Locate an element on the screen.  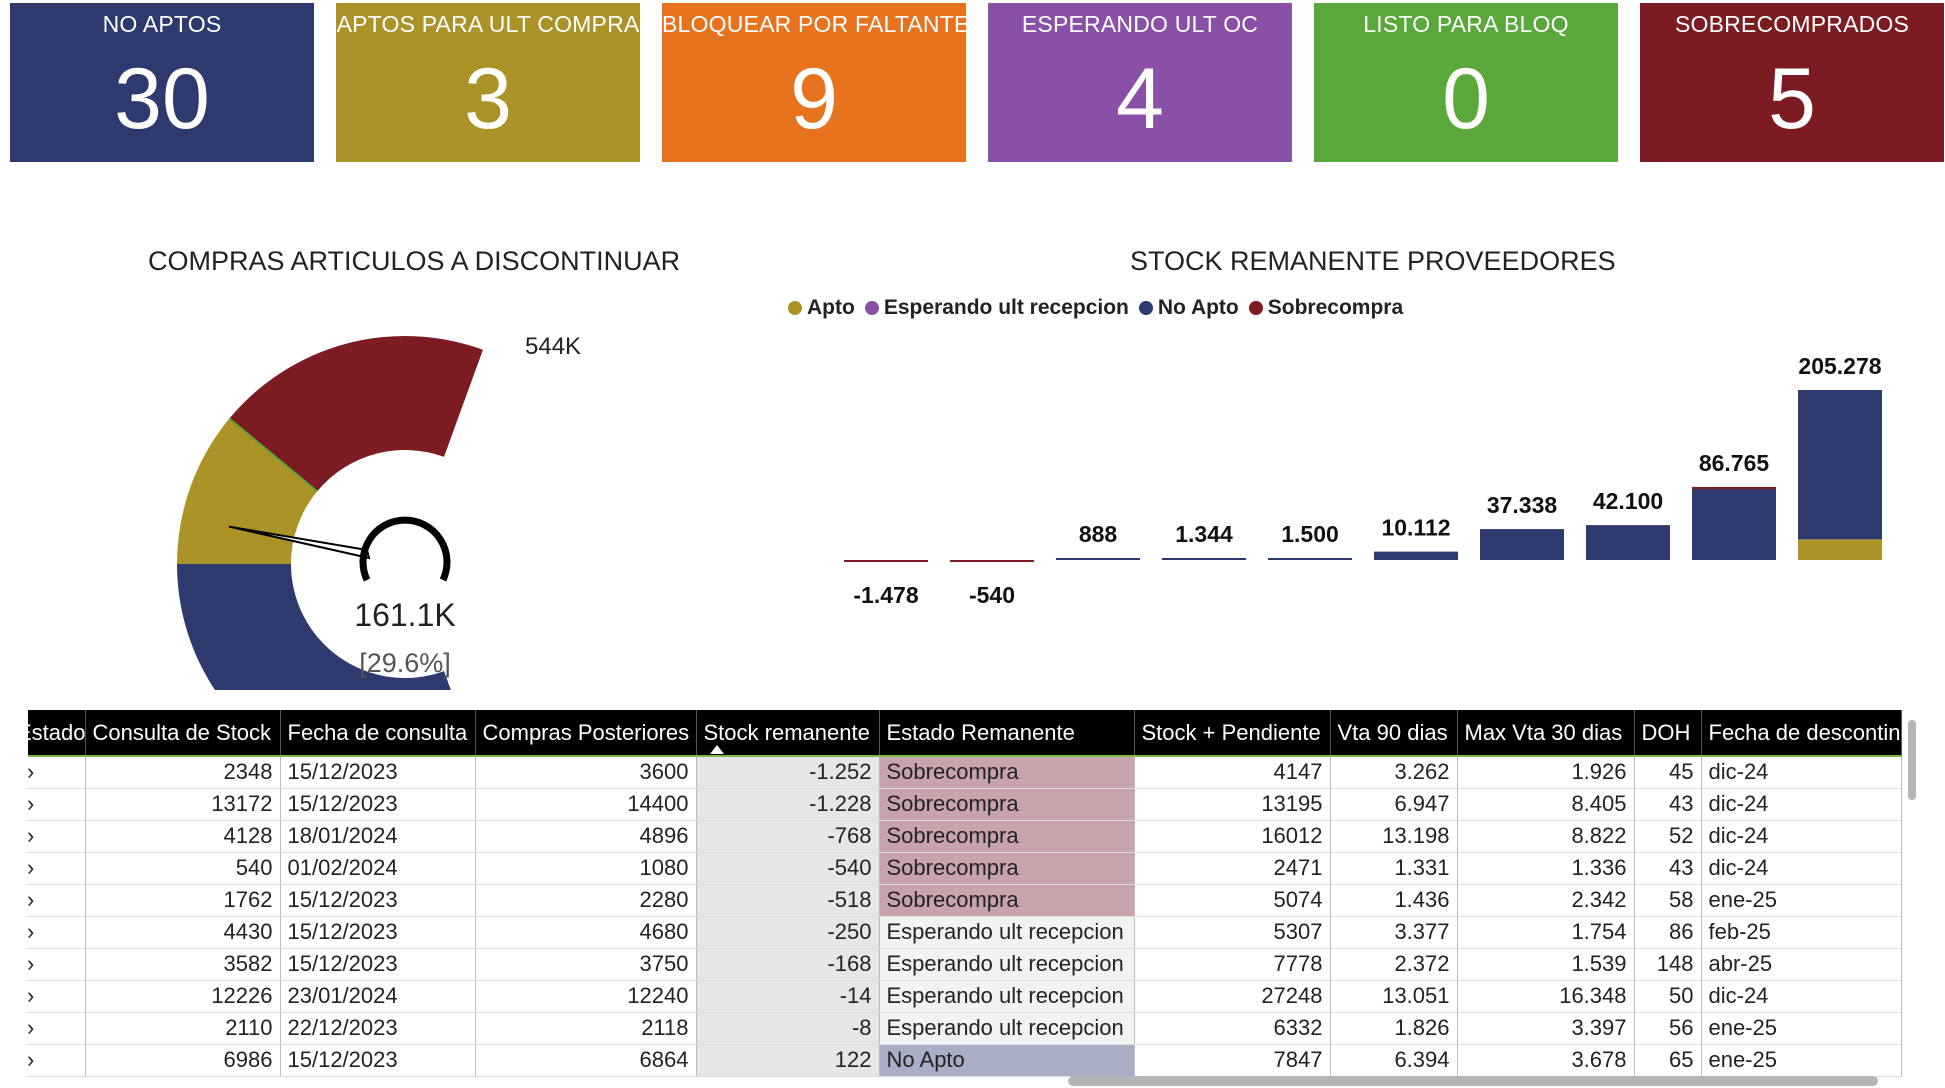
column-header: Stock + Pendiente is located at coordinates (1232, 733).